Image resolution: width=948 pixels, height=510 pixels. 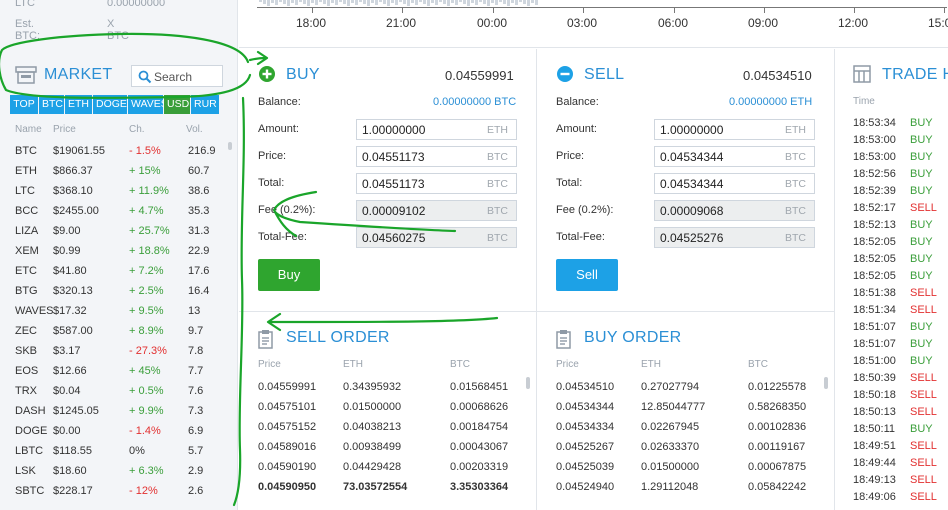 I want to click on order-price: 0.04589016, so click(x=287, y=447).